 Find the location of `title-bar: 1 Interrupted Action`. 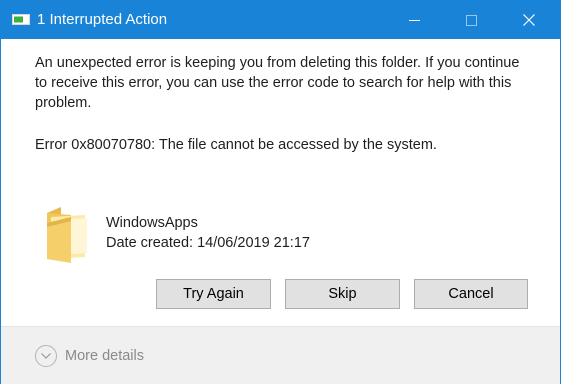

title-bar: 1 Interrupted Action is located at coordinates (280, 20).